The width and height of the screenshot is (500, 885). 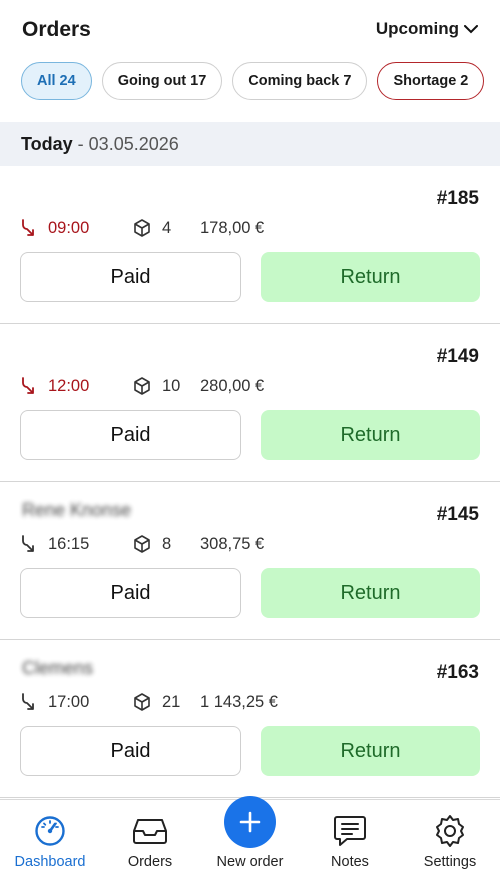 I want to click on range-dropdown-label: Upcoming, so click(x=417, y=28).